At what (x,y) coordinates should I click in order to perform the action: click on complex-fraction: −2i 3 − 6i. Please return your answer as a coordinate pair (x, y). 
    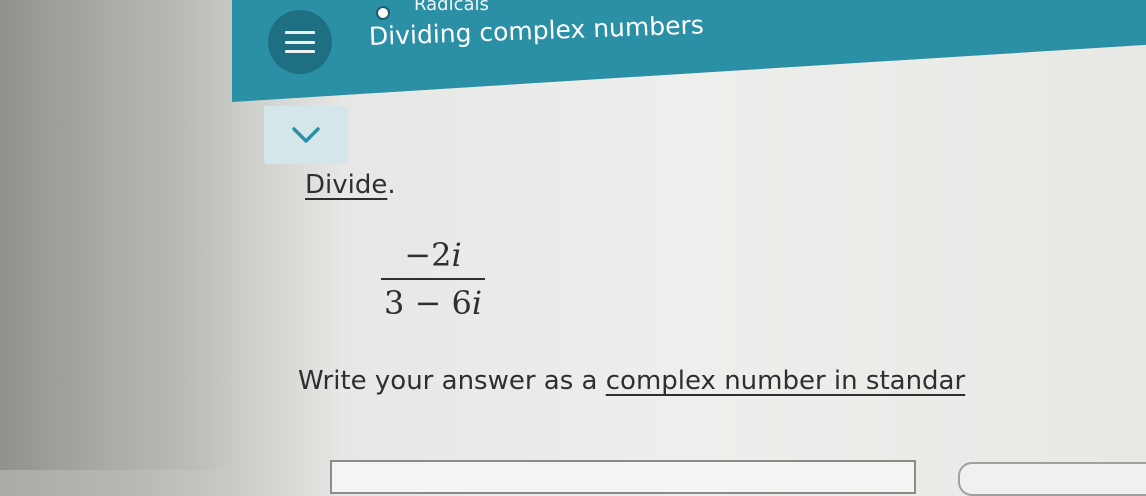
    Looking at the image, I should click on (433, 279).